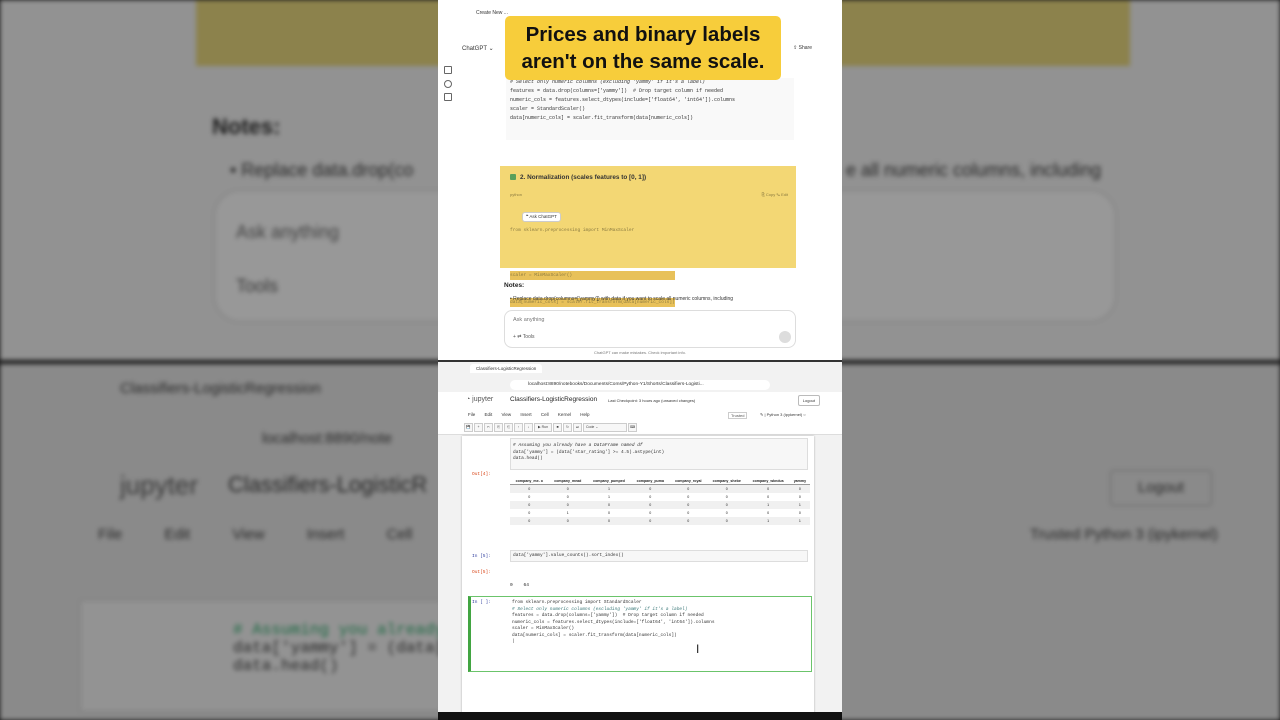 The height and width of the screenshot is (720, 1280). I want to click on library-icon, so click(448, 97).